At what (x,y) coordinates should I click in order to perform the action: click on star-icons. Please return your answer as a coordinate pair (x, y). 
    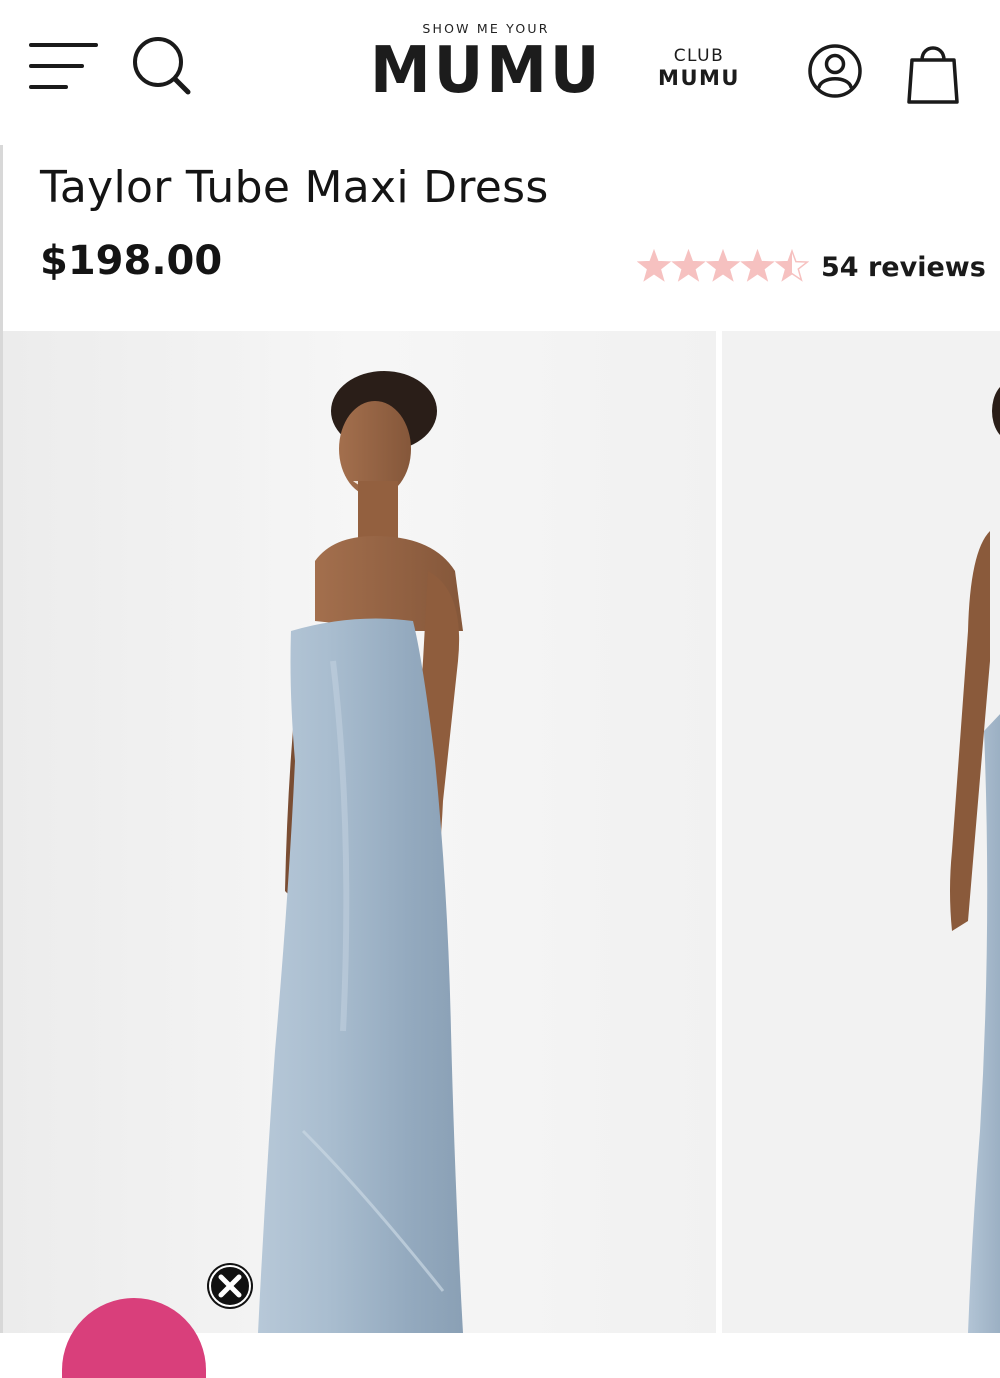
    Looking at the image, I should click on (723, 265).